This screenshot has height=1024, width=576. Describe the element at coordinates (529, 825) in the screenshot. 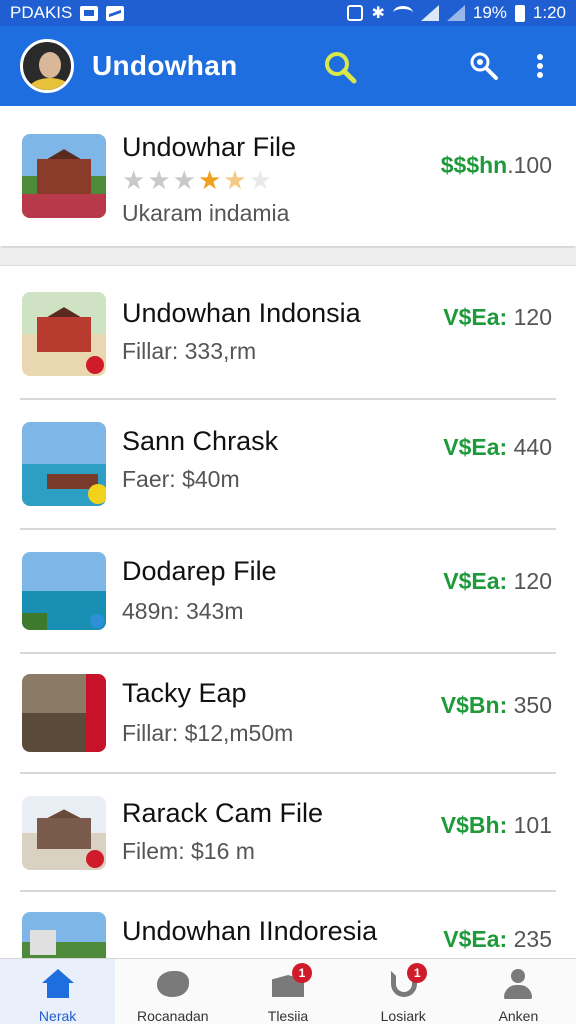

I see `price-value: 101` at that location.